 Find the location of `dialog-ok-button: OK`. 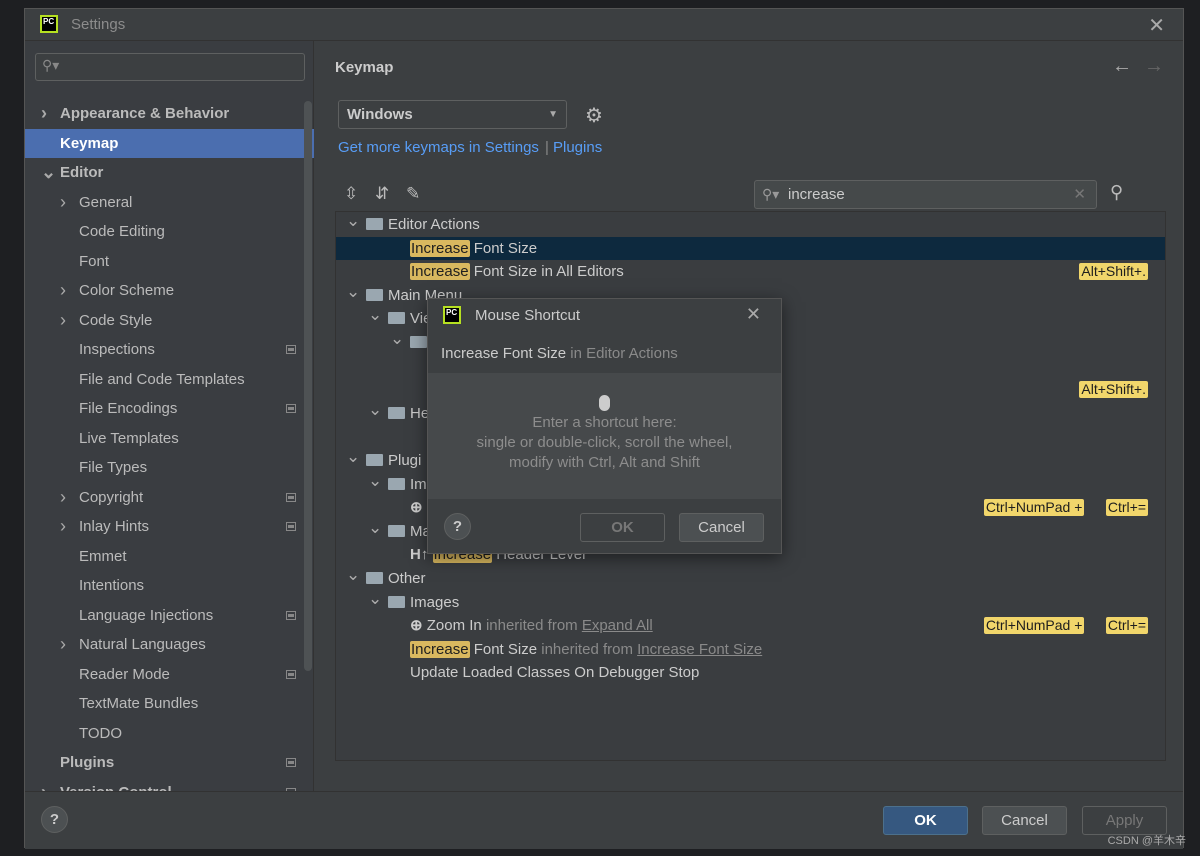

dialog-ok-button: OK is located at coordinates (622, 527).